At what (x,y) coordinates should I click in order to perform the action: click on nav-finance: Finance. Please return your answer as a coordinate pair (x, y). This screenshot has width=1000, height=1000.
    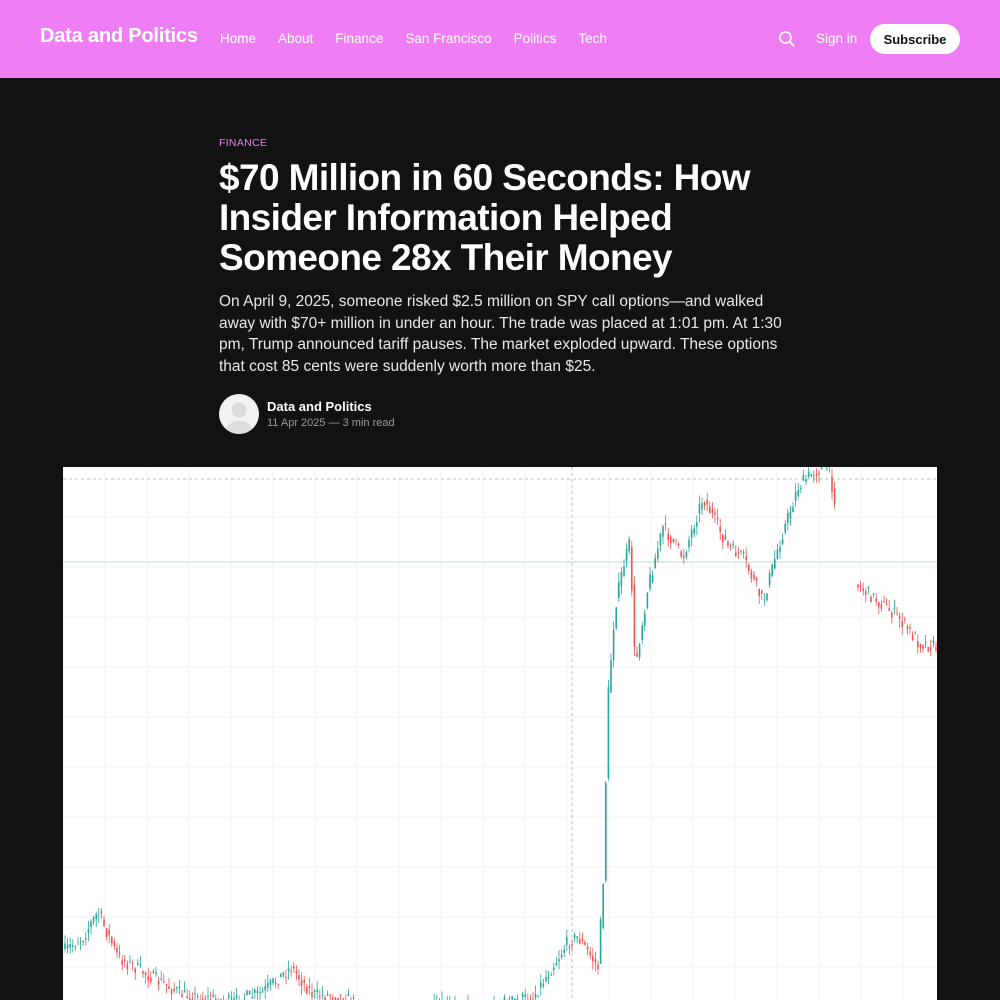
    Looking at the image, I should click on (359, 38).